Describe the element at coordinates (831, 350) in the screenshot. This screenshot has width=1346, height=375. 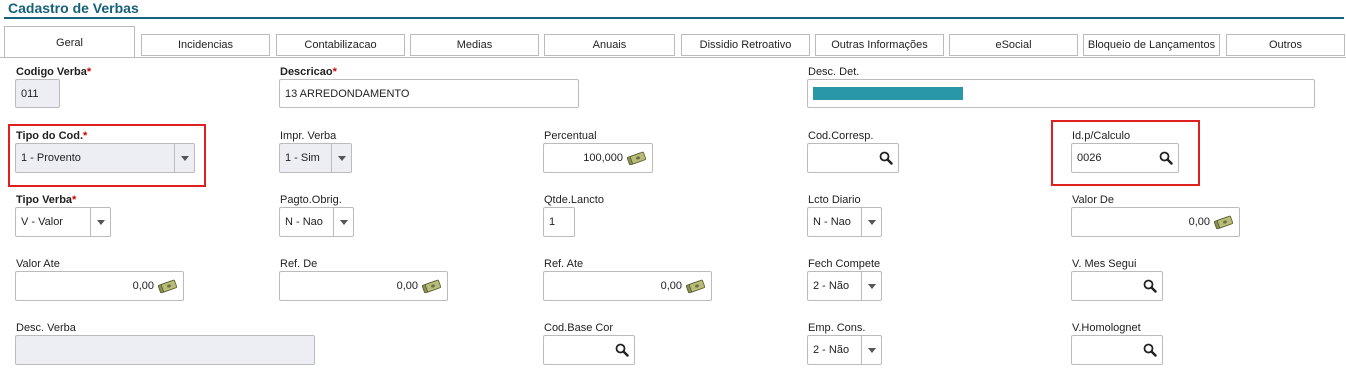
I see `emp-cons-value: 2 - Não` at that location.